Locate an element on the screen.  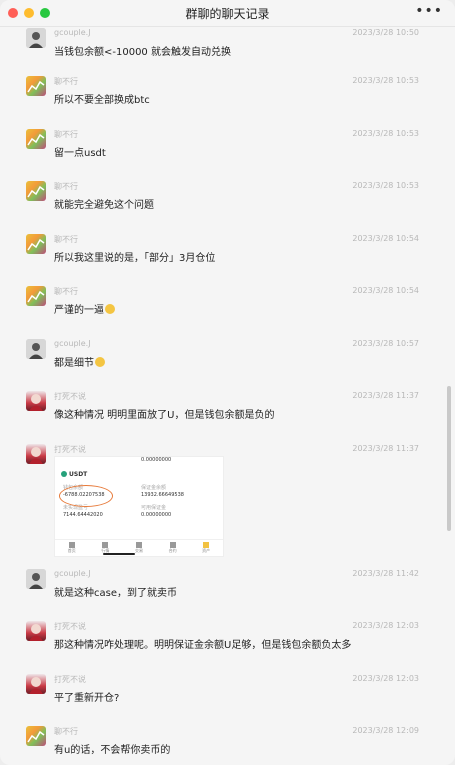
message-time: 2023/3/28 10:50 is located at coordinates (385, 32).